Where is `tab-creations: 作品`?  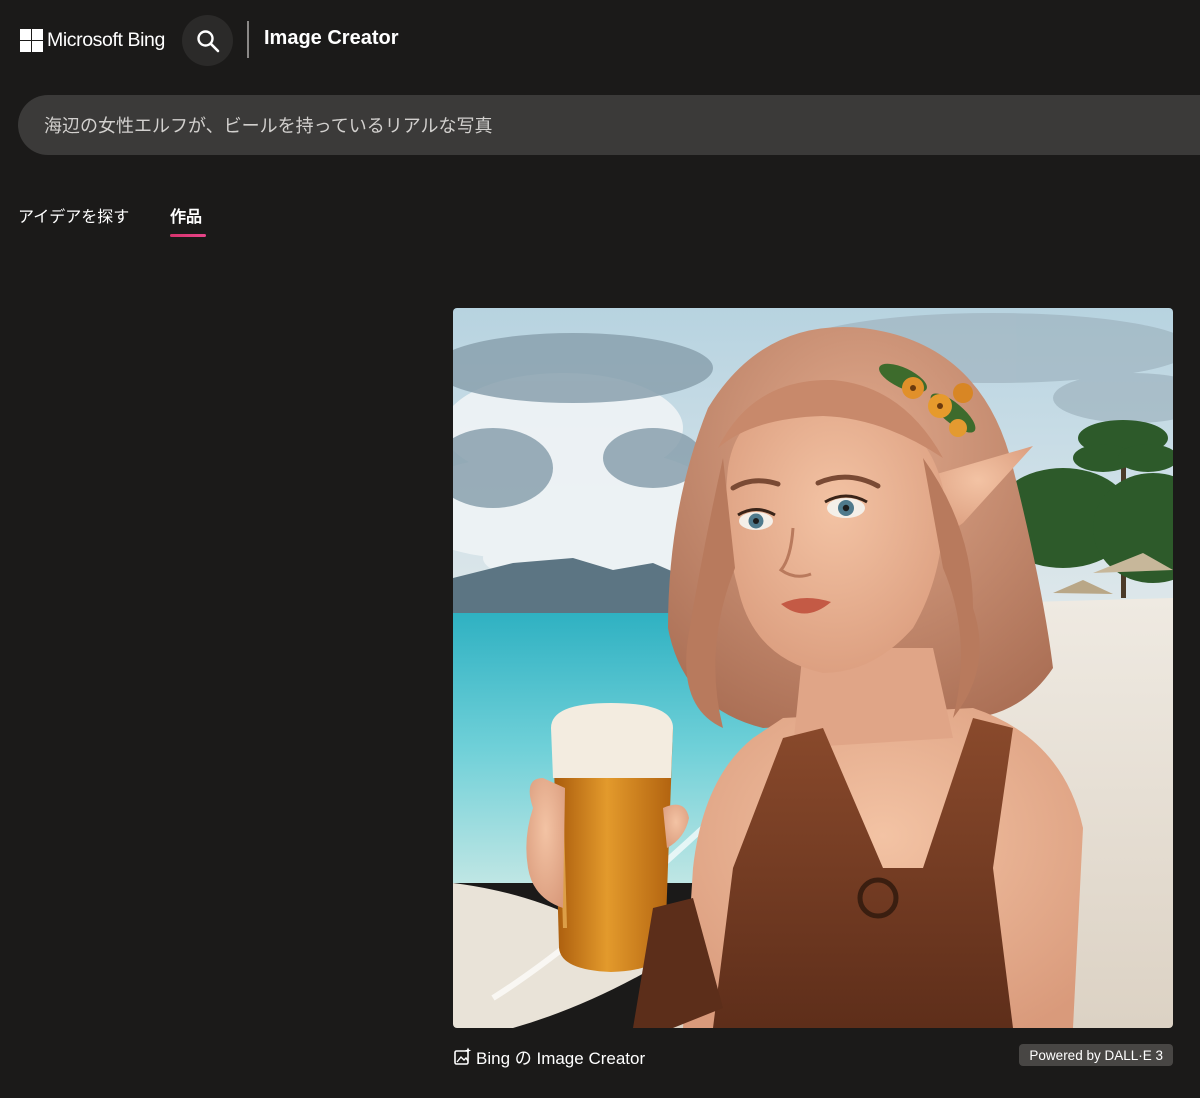
tab-creations: 作品 is located at coordinates (188, 221).